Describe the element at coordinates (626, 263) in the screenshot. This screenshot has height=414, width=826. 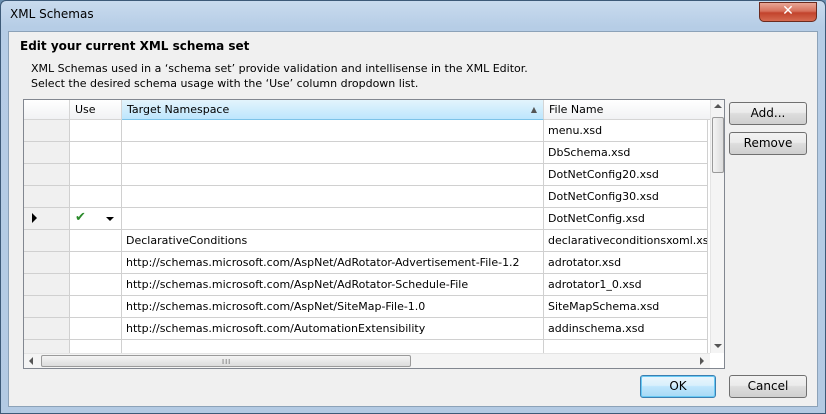
I see `file-name-cell: adrotator.xsd` at that location.